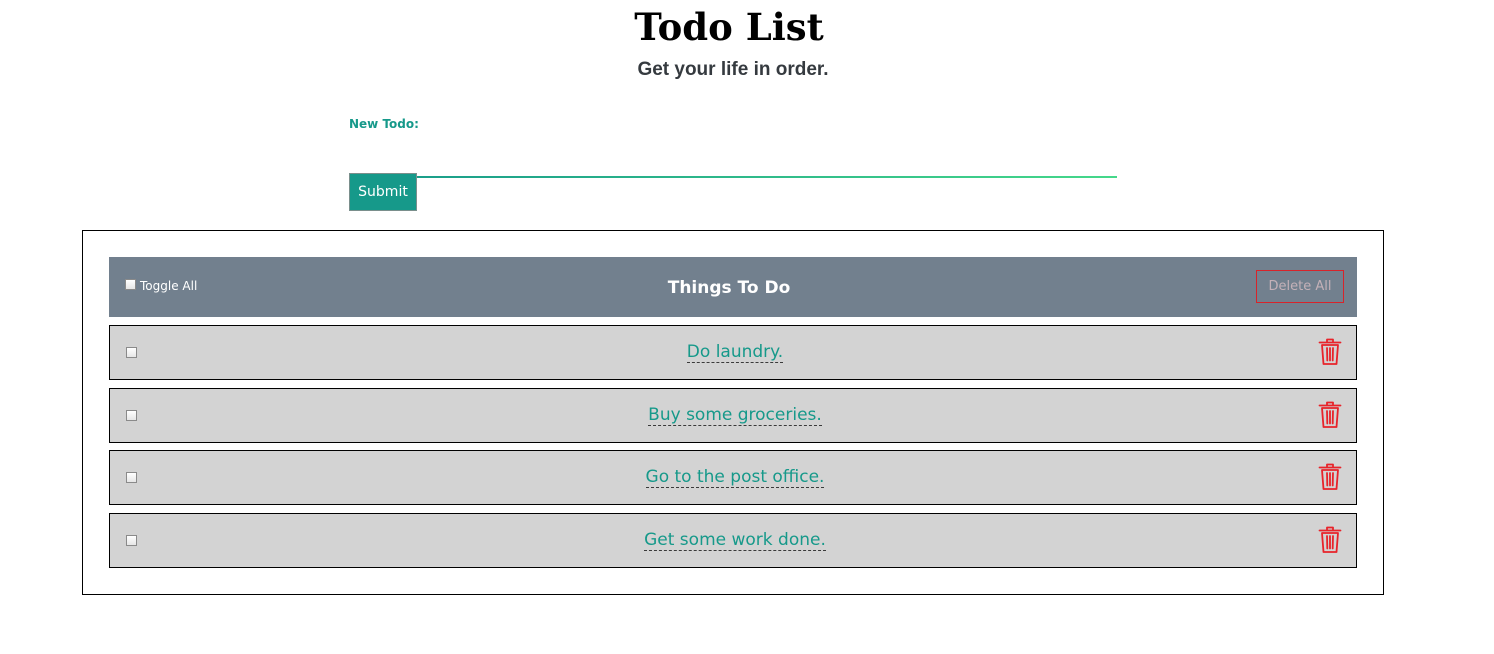 Image resolution: width=1494 pixels, height=654 pixels. What do you see at coordinates (729, 27) in the screenshot?
I see `page-title: Todo List` at bounding box center [729, 27].